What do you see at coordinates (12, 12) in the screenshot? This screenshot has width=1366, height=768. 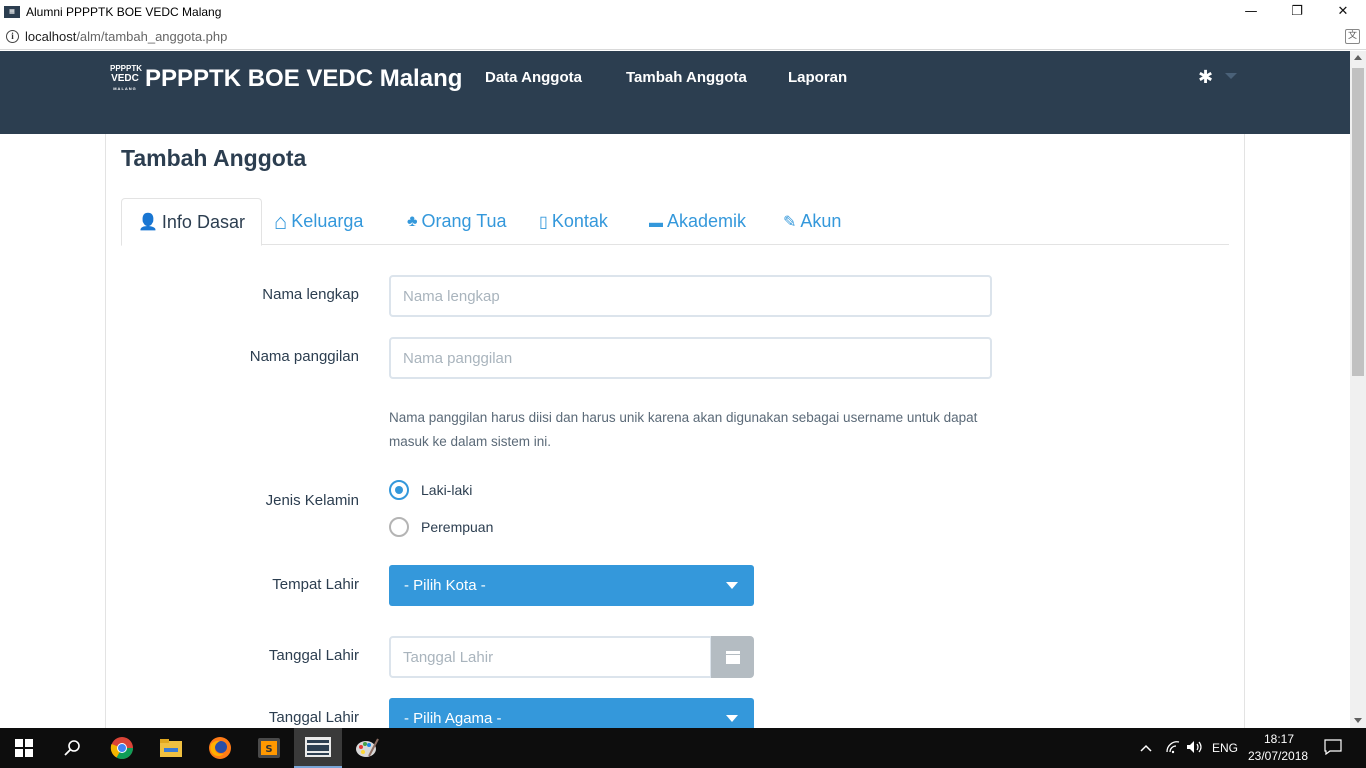 I see `app-favicon-icon: ▦` at bounding box center [12, 12].